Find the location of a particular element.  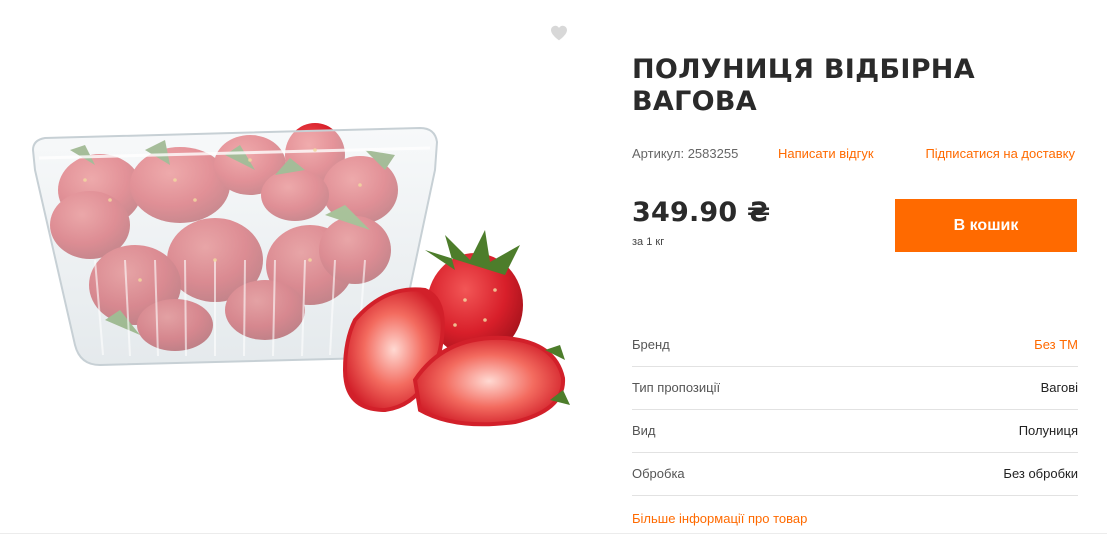

product-title: ПОЛУНИЦЯ ВІДБІРНА ВАГОВА is located at coordinates (803, 85).